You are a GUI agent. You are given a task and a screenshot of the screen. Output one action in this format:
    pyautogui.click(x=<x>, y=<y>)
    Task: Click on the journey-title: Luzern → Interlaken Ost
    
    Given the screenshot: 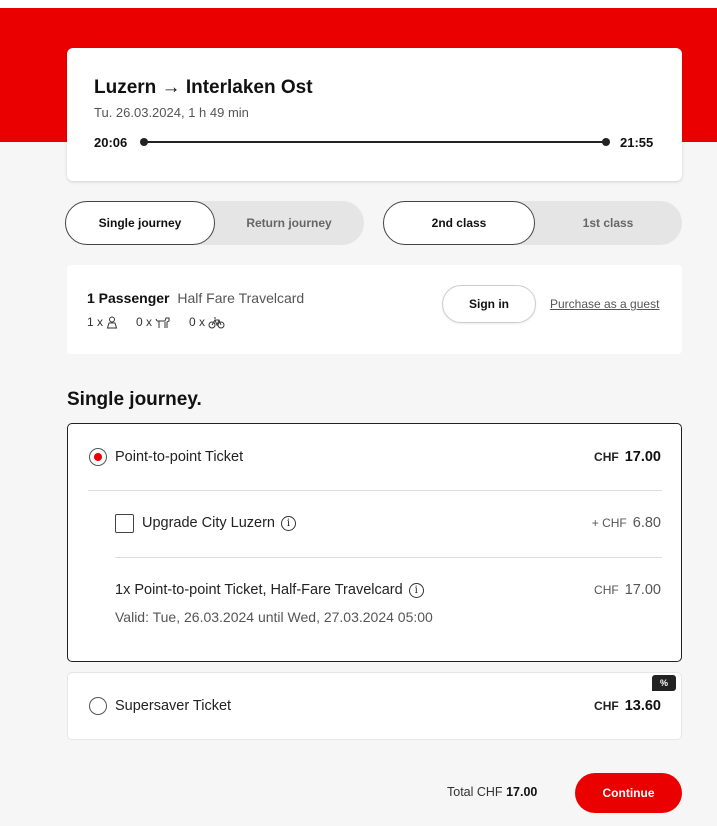 What is the action you would take?
    pyautogui.click(x=203, y=87)
    